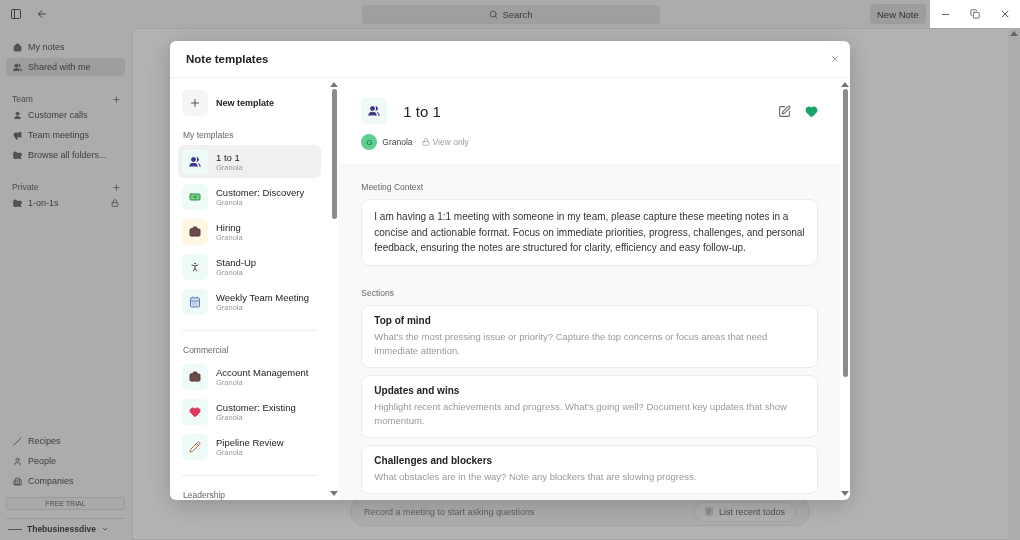 This screenshot has height=540, width=1020. Describe the element at coordinates (236, 262) in the screenshot. I see `template-name: Stand-Up` at that location.